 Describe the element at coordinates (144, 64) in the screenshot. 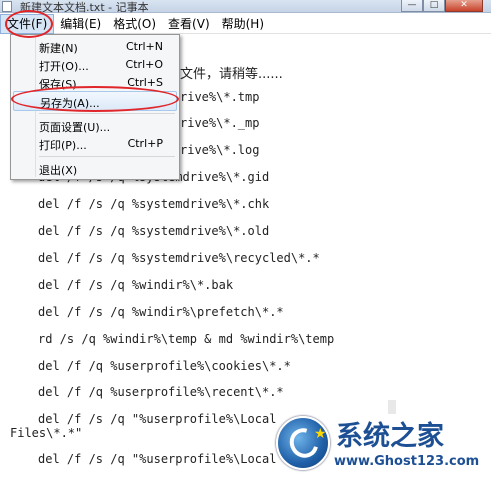

I see `menu-item-shortcut: Ctrl+O` at that location.